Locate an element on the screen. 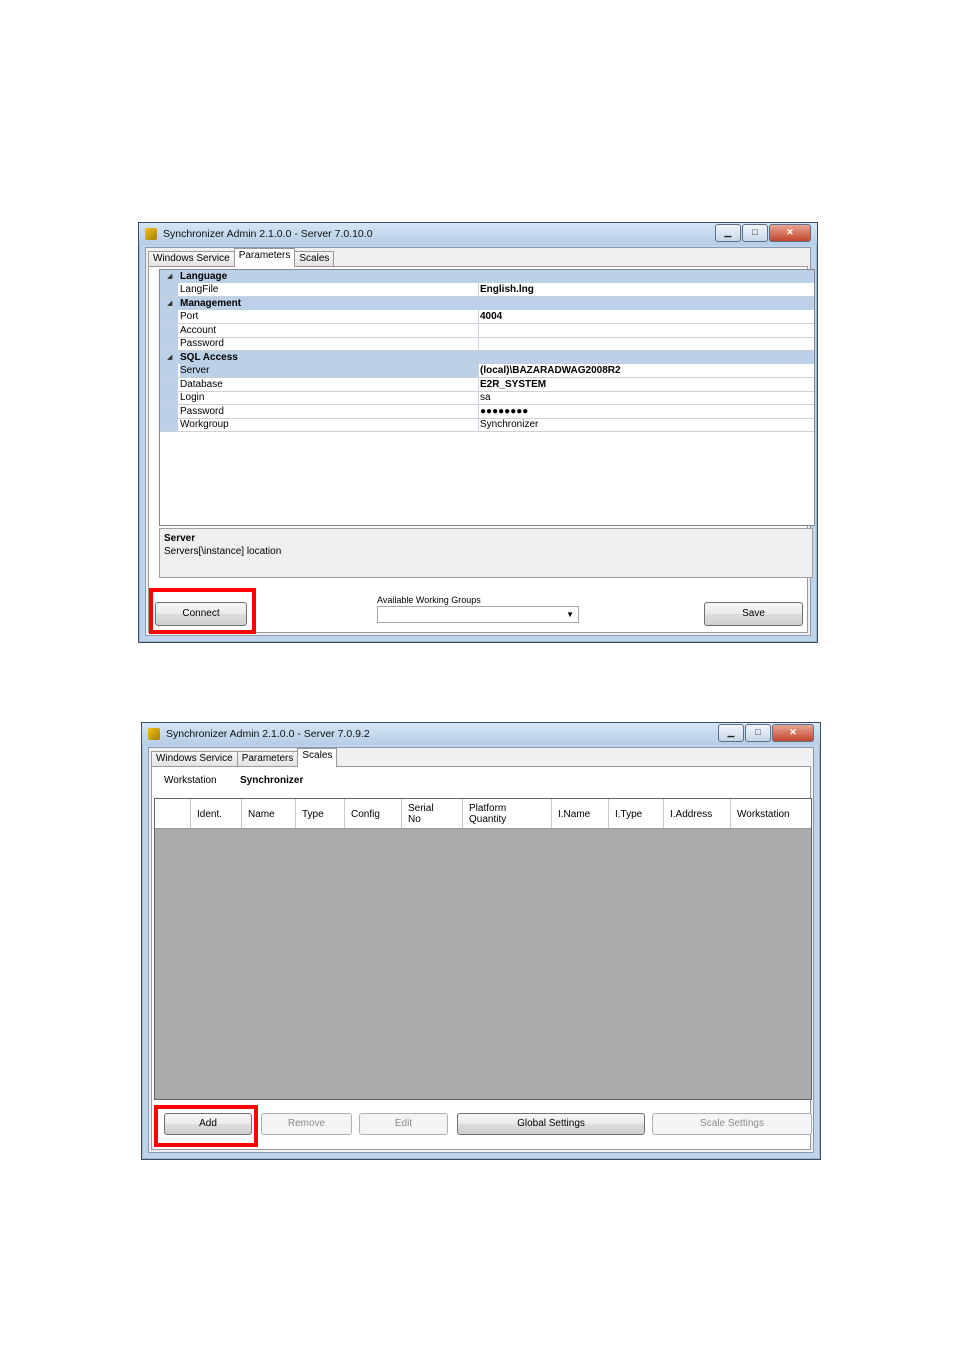 The image size is (954, 1355). property-row-workgroup: Workgroup Synchronizer is located at coordinates (487, 425).